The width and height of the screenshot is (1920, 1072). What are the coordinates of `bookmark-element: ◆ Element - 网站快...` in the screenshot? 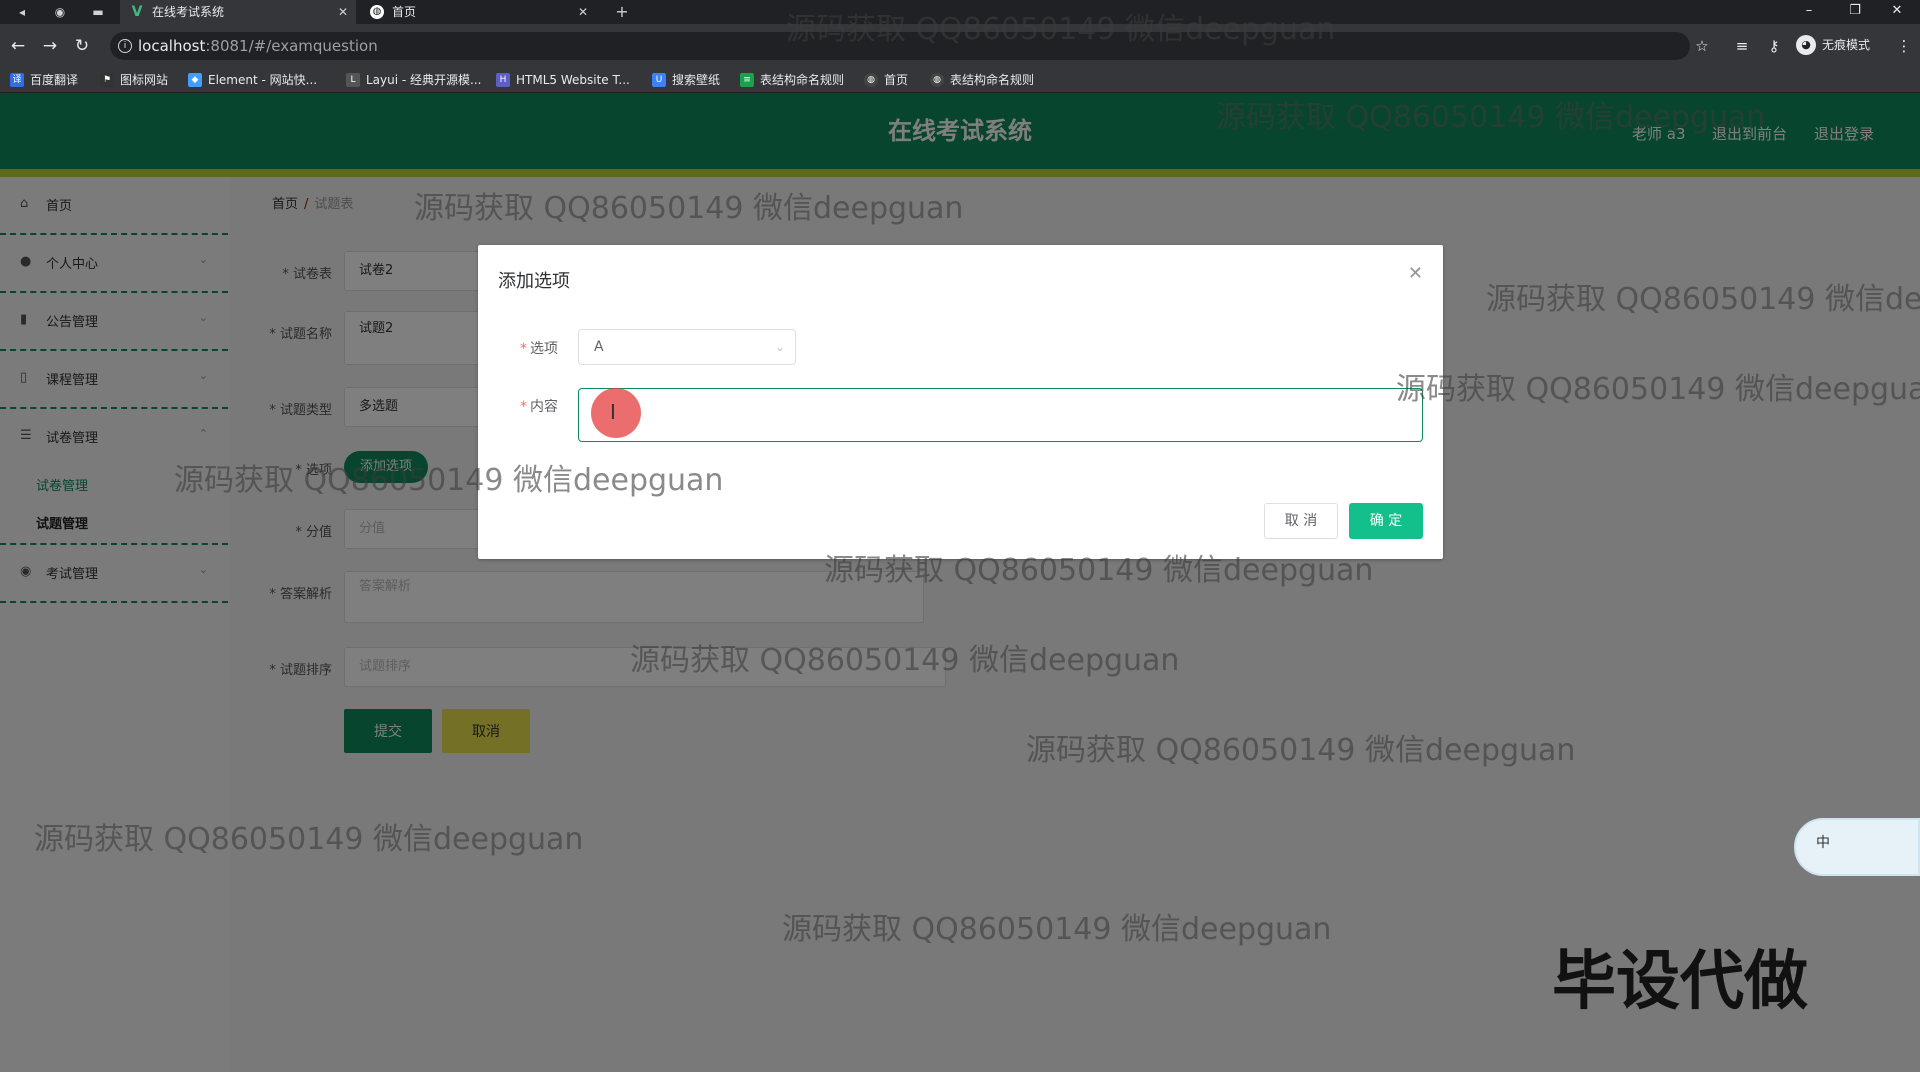 It's located at (252, 80).